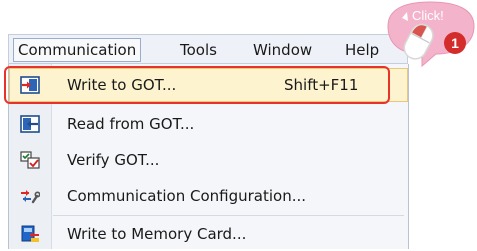 The image size is (477, 251). Describe the element at coordinates (282, 50) in the screenshot. I see `menu-window: Window` at that location.